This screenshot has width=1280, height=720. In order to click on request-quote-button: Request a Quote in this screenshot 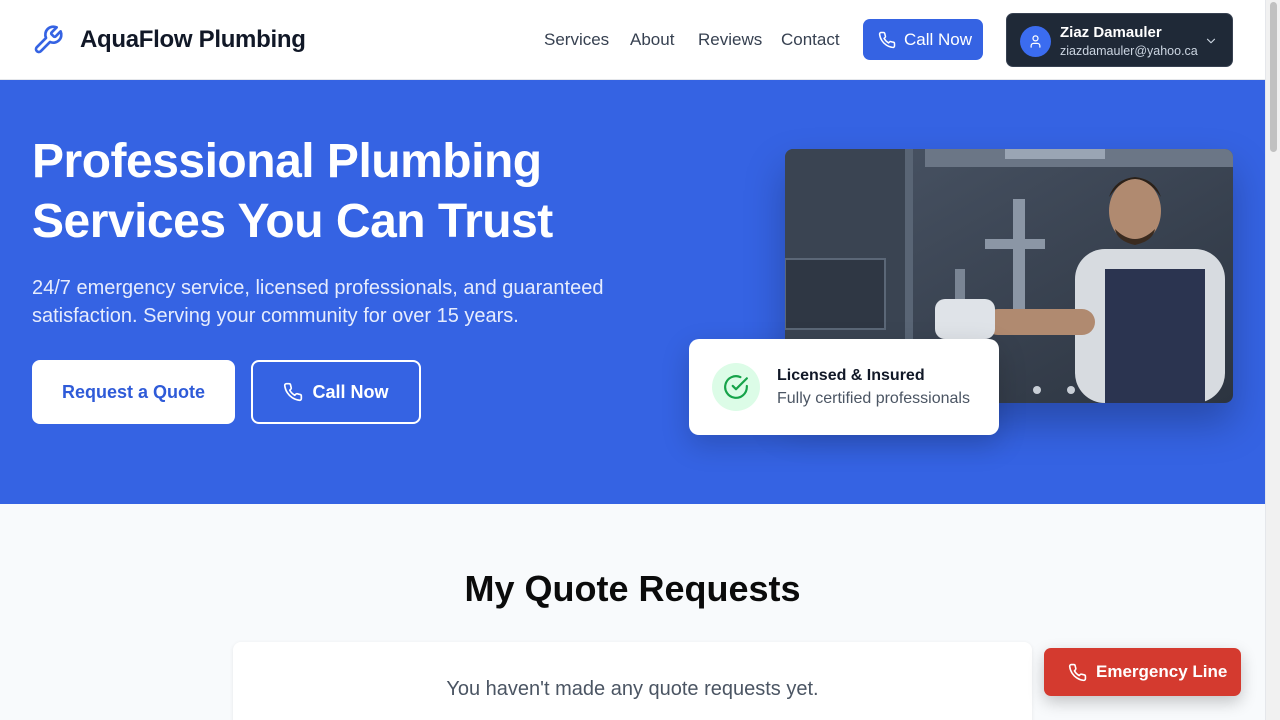, I will do `click(133, 392)`.